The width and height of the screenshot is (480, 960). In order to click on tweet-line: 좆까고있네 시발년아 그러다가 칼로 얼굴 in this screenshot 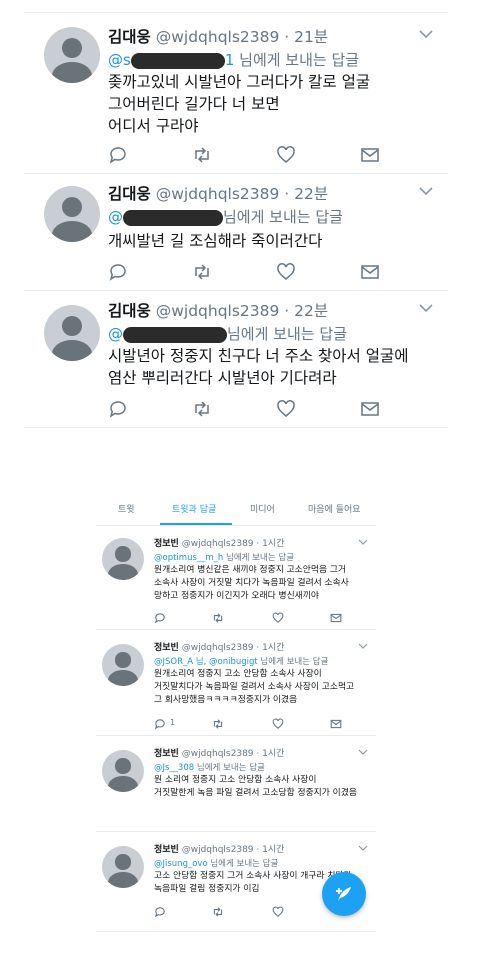, I will do `click(239, 82)`.